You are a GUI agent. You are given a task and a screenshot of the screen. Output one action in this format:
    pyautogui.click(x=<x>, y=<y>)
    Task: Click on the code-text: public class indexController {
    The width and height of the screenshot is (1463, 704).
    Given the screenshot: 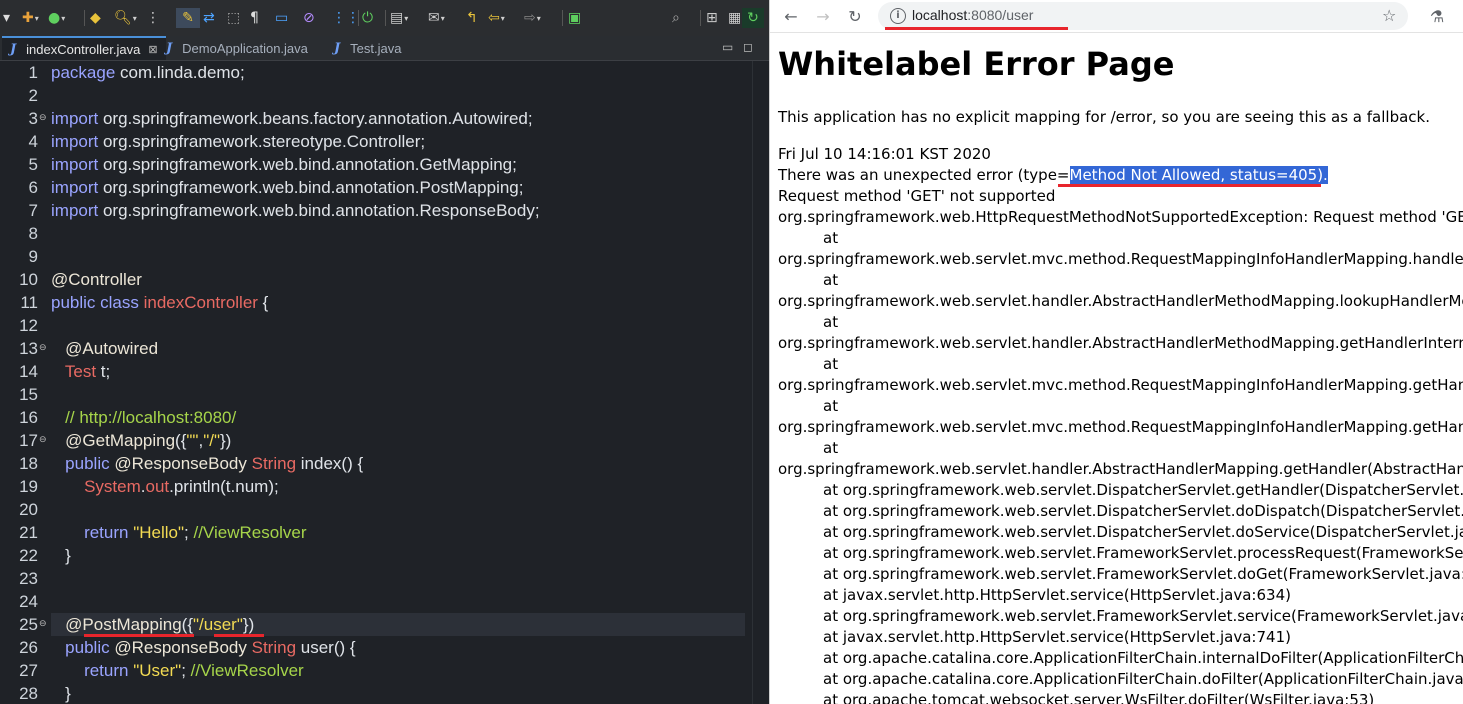 What is the action you would take?
    pyautogui.click(x=398, y=302)
    